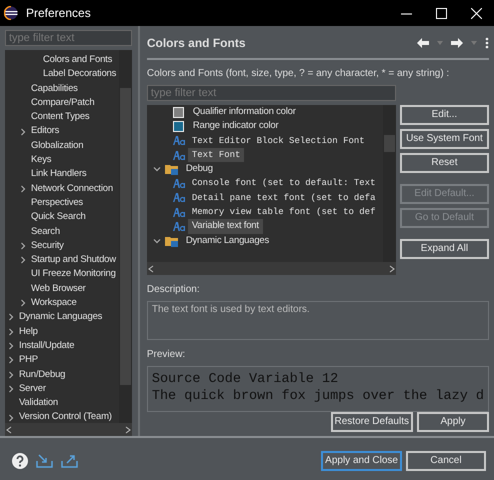 This screenshot has width=494, height=480. I want to click on tree-item: Label Decorations, so click(79, 74).